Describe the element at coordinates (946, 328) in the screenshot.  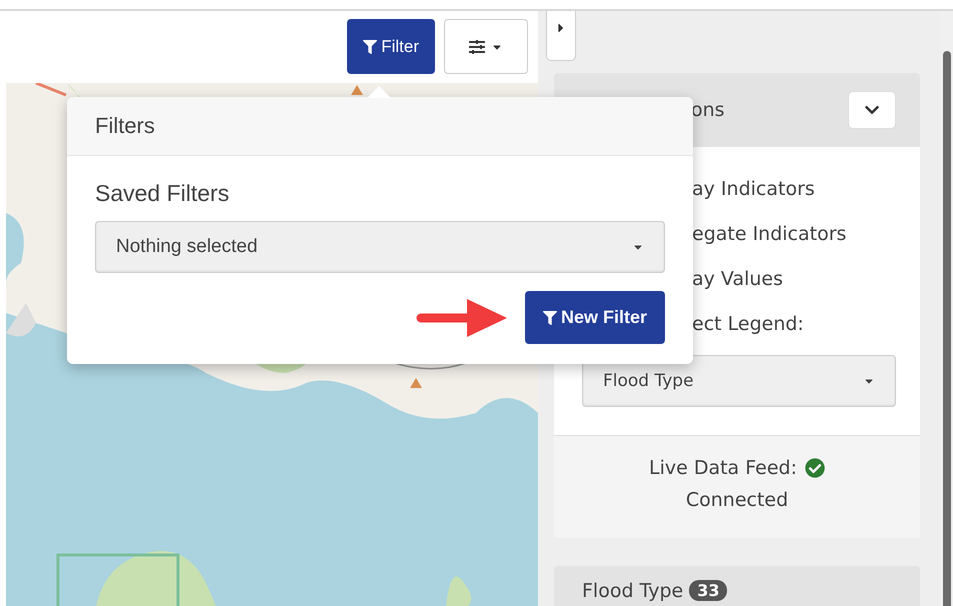
I see `scrollbar-thumb` at that location.